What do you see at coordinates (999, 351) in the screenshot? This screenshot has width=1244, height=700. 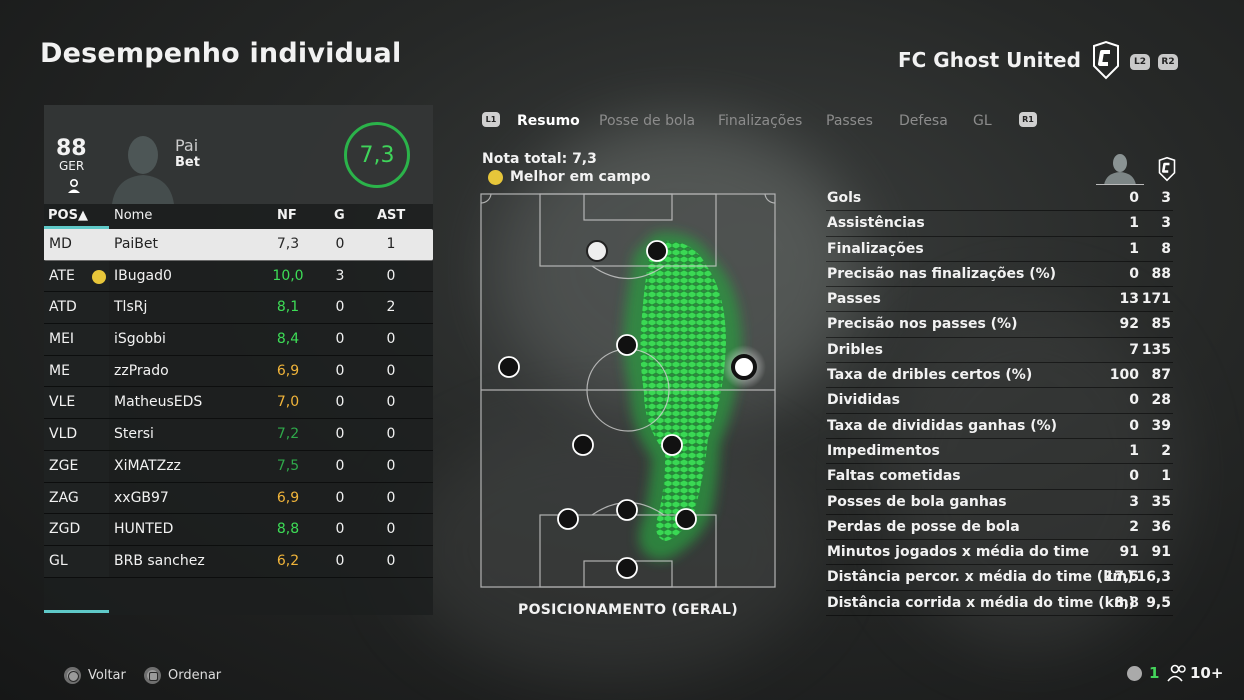 I see `stat-row: Dribles 7 135` at bounding box center [999, 351].